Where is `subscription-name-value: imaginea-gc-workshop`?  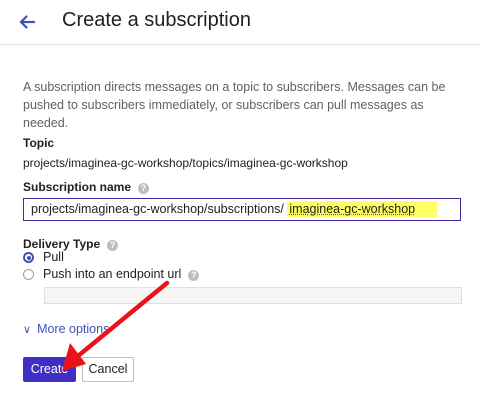
subscription-name-value: imaginea-gc-workshop is located at coordinates (352, 209).